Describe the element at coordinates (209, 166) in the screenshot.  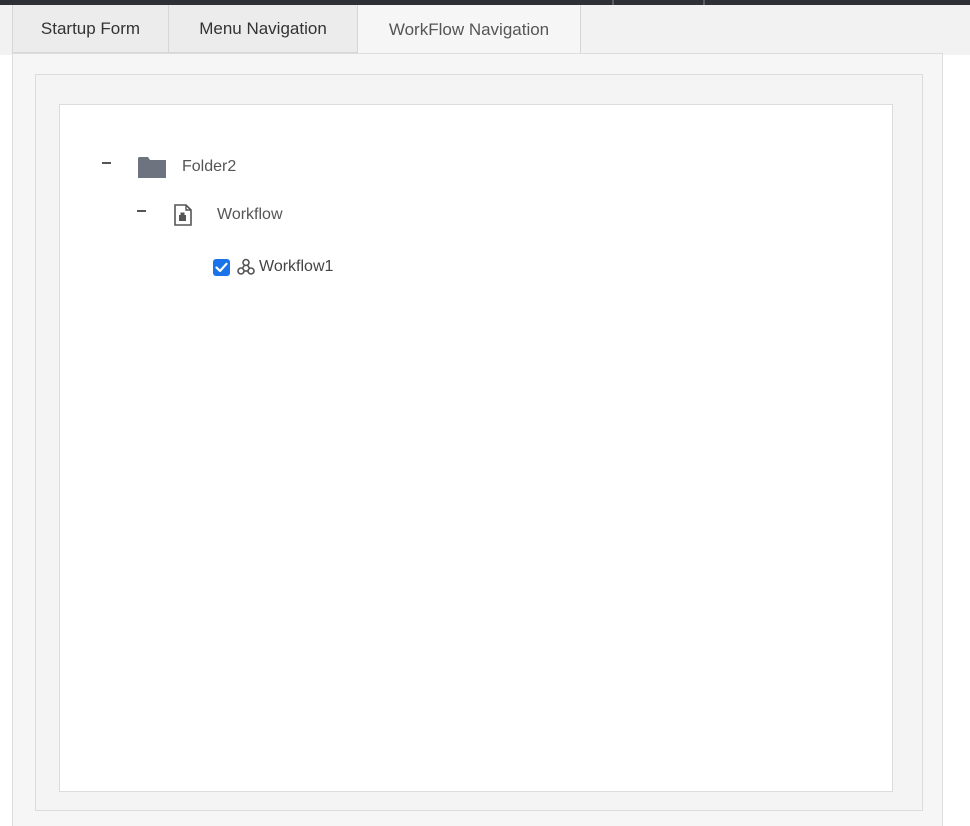
I see `tree-node-label: Folder2` at that location.